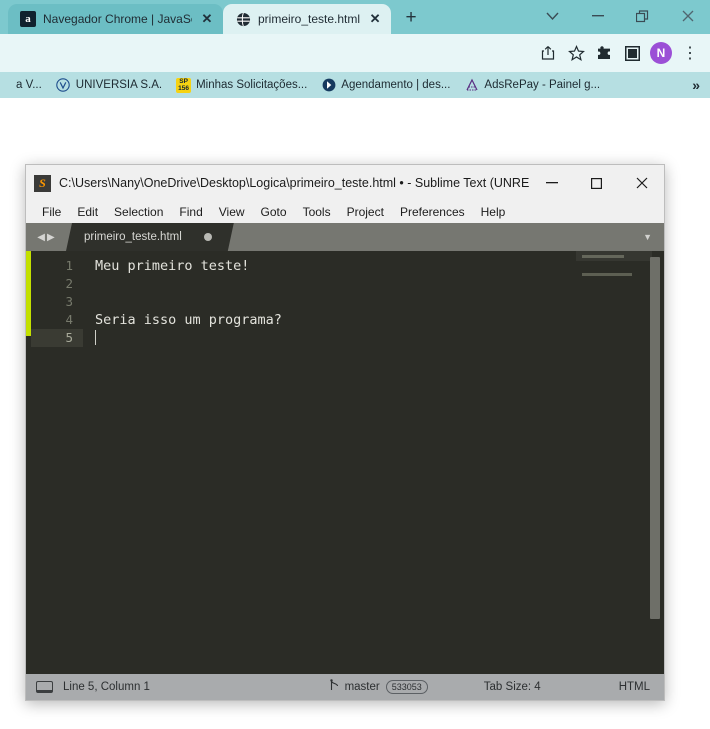 The height and width of the screenshot is (729, 710). I want to click on sublime-logo-letter: S, so click(42, 182).